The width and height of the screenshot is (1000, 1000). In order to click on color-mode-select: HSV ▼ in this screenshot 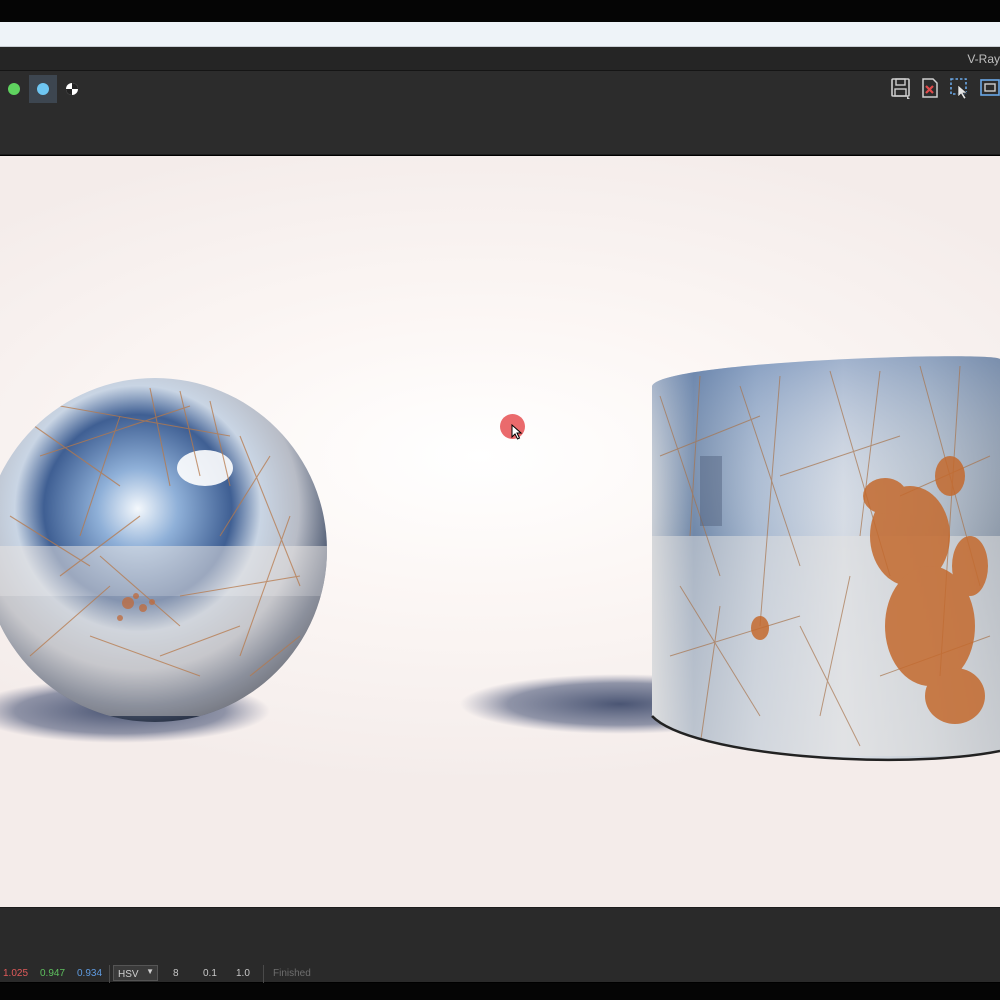, I will do `click(135, 973)`.